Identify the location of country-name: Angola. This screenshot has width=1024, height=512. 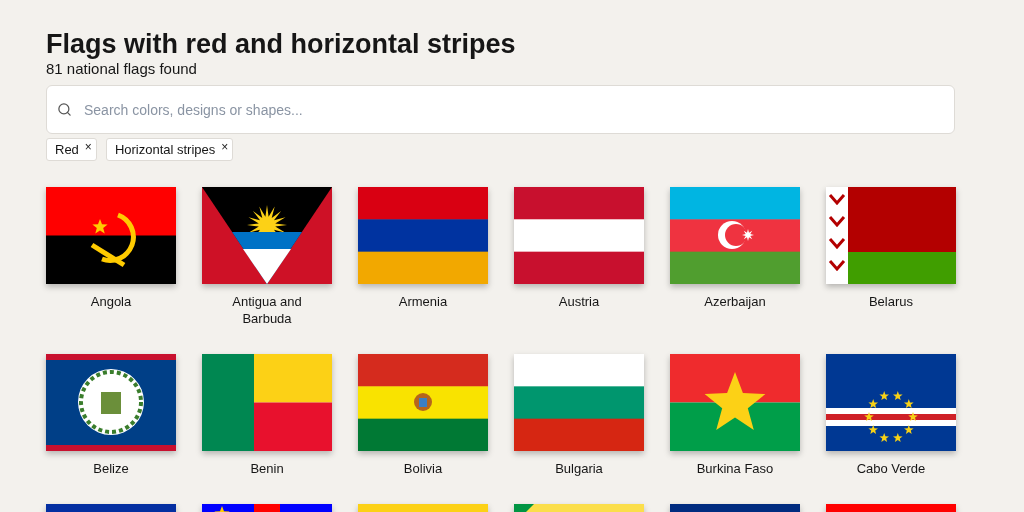
(111, 301).